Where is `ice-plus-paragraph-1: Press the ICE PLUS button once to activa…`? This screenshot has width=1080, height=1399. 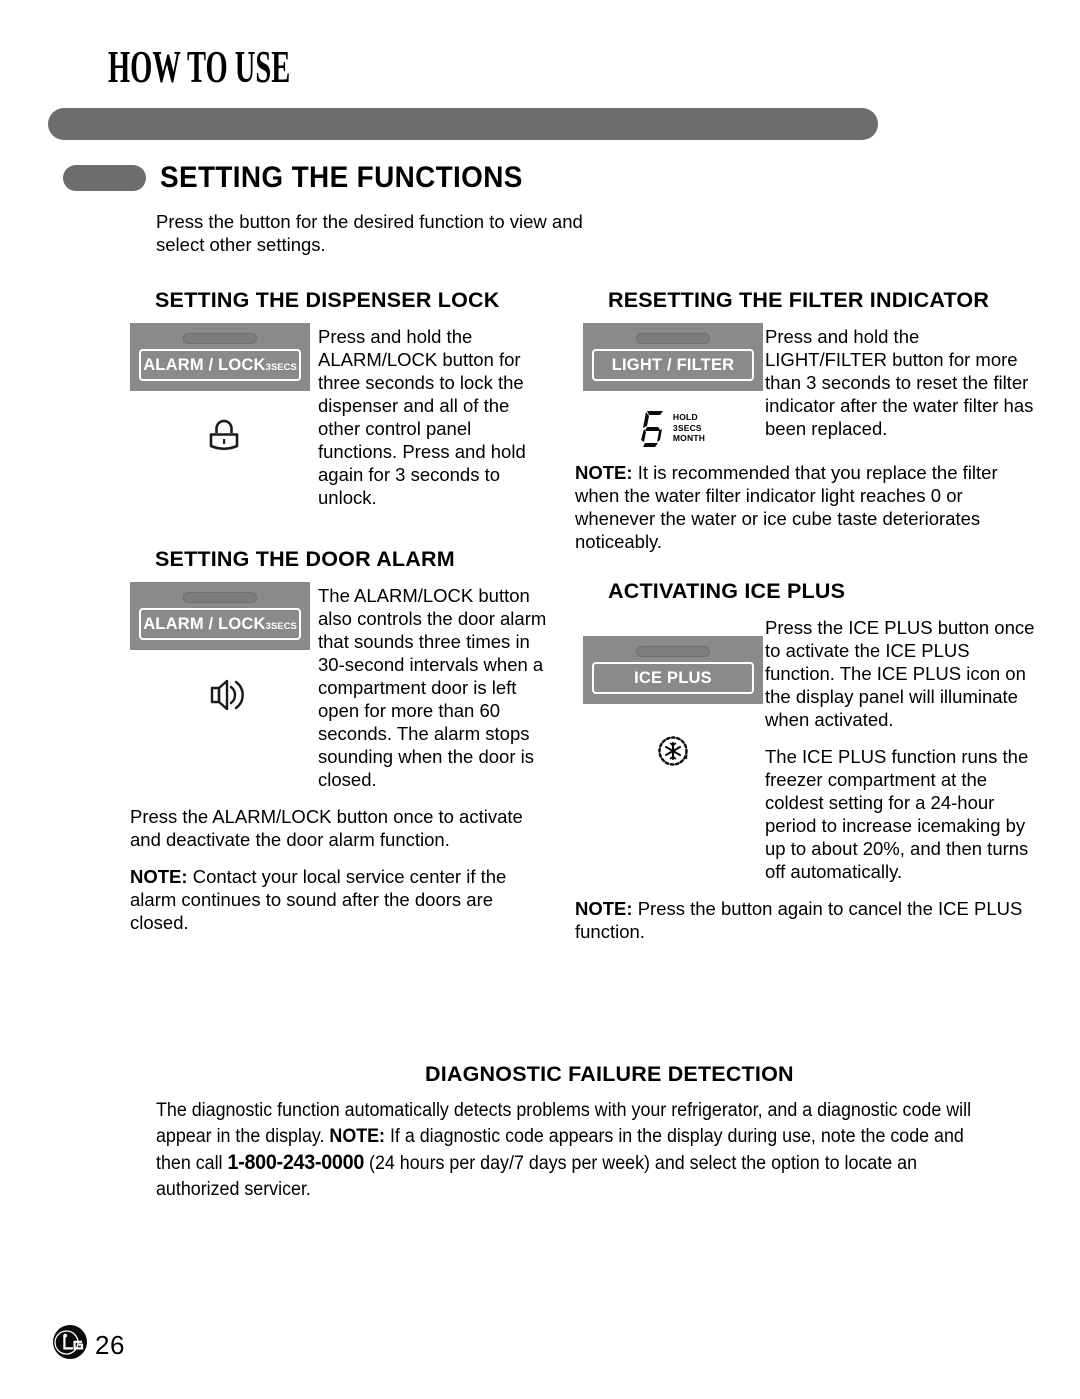 ice-plus-paragraph-1: Press the ICE PLUS button once to activa… is located at coordinates (900, 673).